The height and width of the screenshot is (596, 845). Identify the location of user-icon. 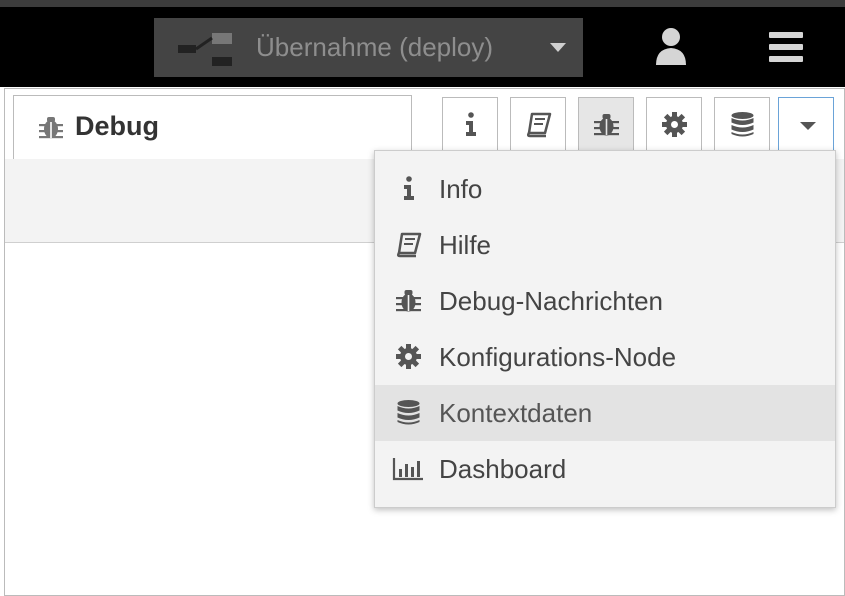
(671, 46).